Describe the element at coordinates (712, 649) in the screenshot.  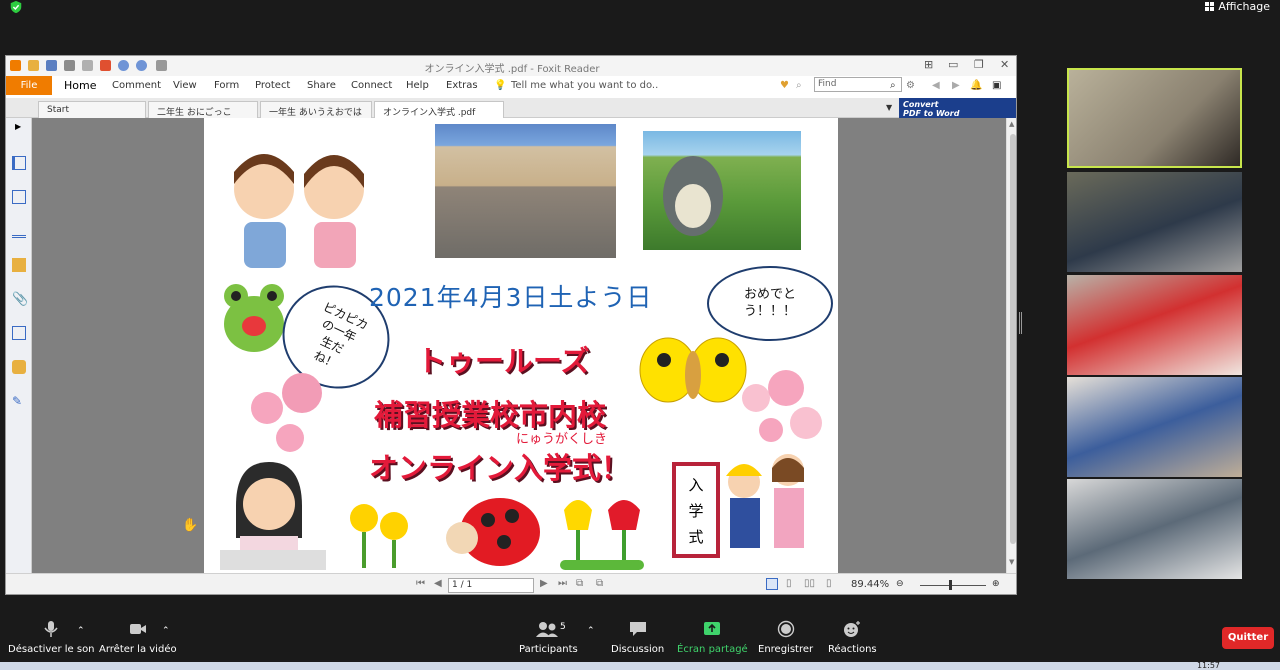
I see `share-label: Écran partagé` at that location.